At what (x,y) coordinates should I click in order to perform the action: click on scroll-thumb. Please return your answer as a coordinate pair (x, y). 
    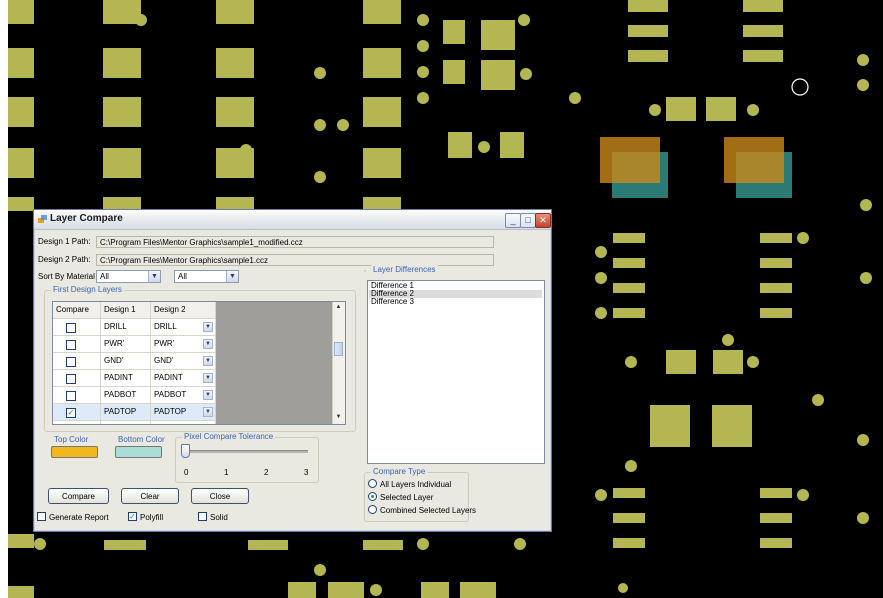
    Looking at the image, I should click on (338, 349).